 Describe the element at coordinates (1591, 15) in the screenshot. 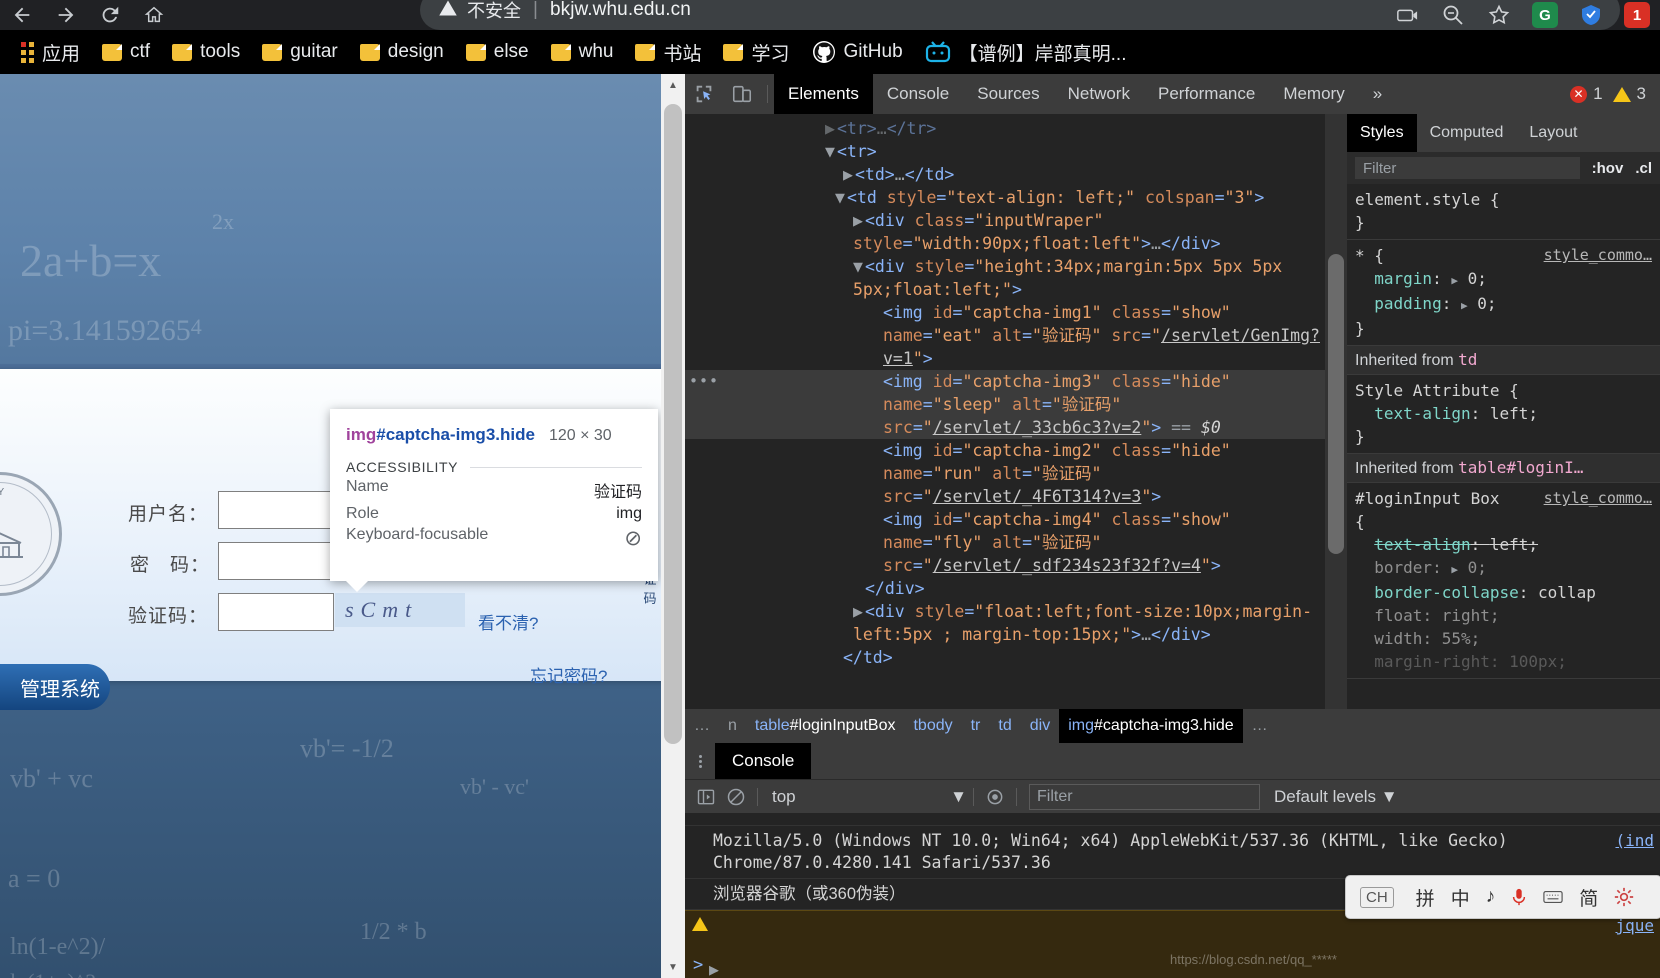

I see `blue-shield-extension-icon` at that location.